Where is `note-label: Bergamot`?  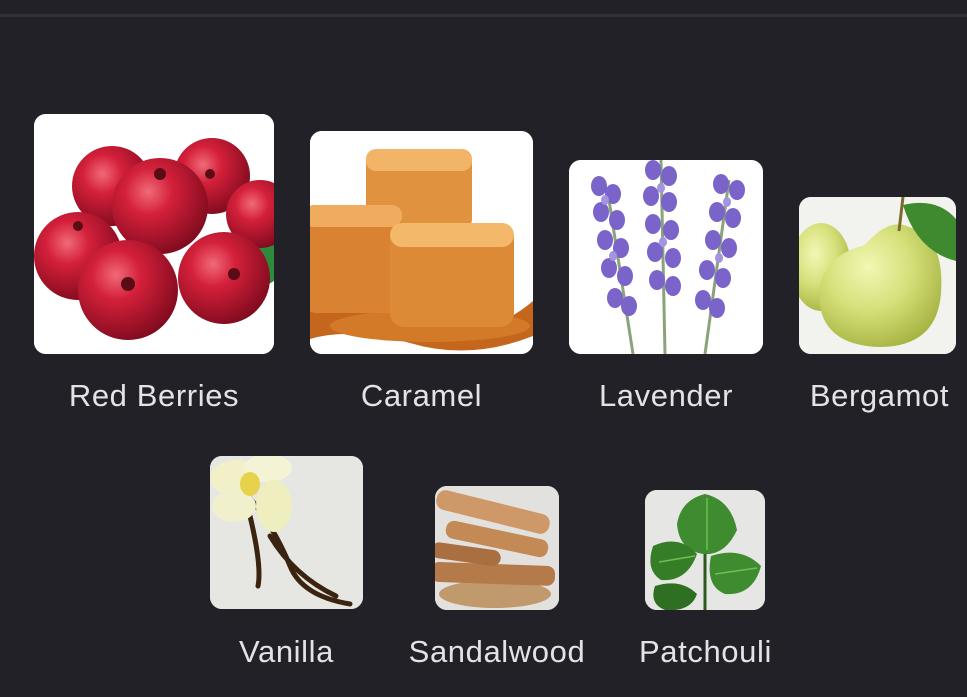
note-label: Bergamot is located at coordinates (879, 395).